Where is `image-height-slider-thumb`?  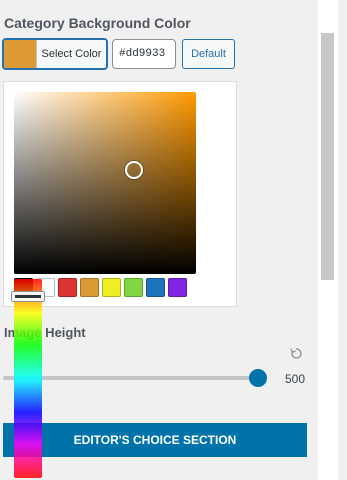 image-height-slider-thumb is located at coordinates (258, 378).